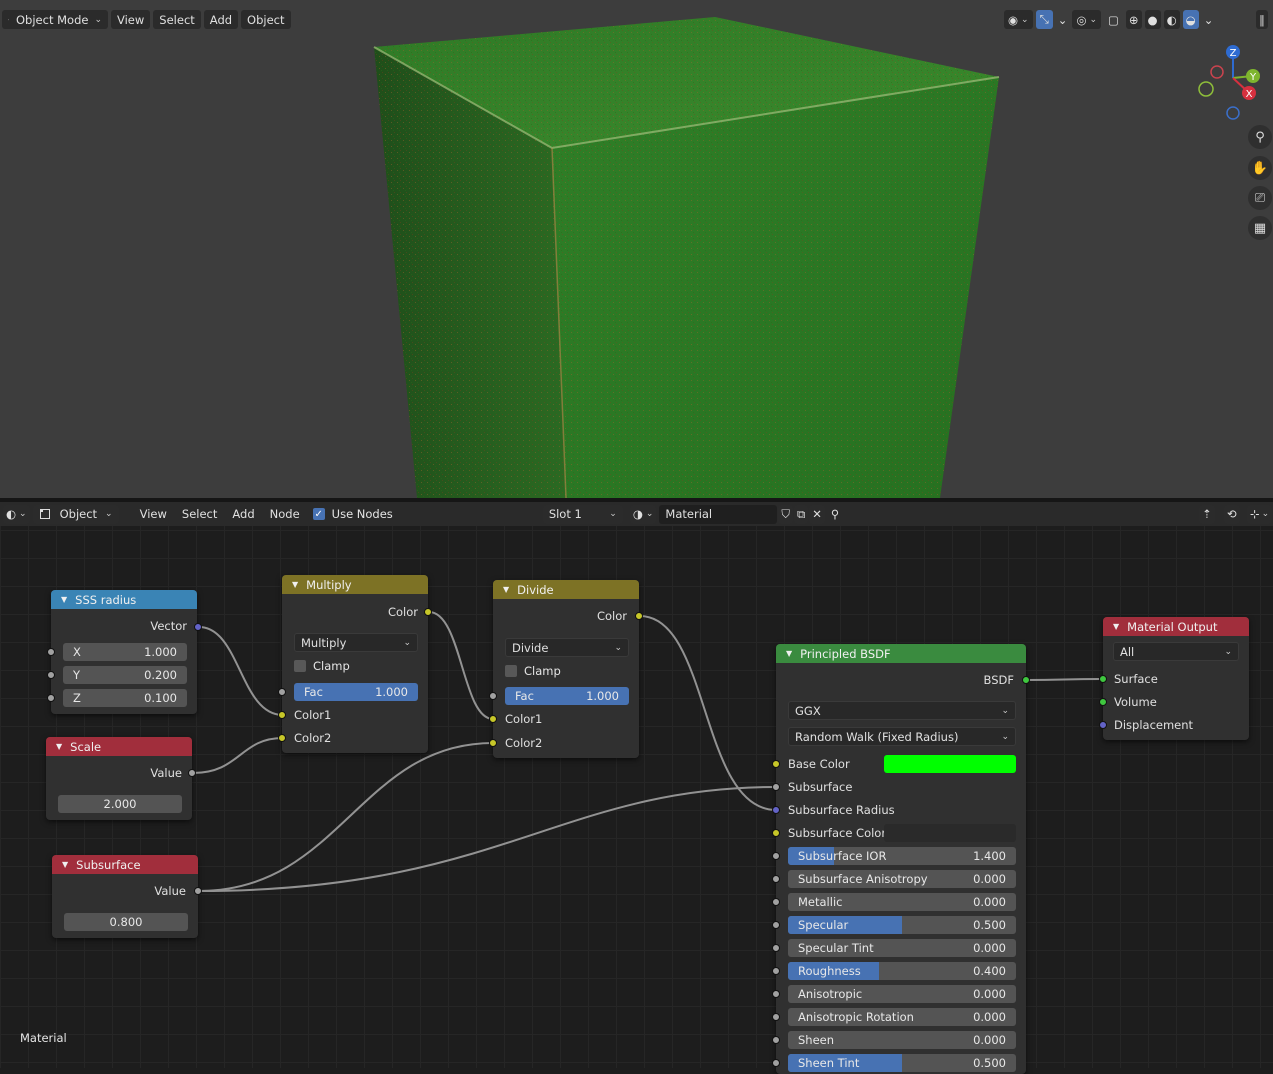 This screenshot has height=1074, width=1273. Describe the element at coordinates (1209, 19) in the screenshot. I see `shading-dropdown-icon: ⌄` at that location.